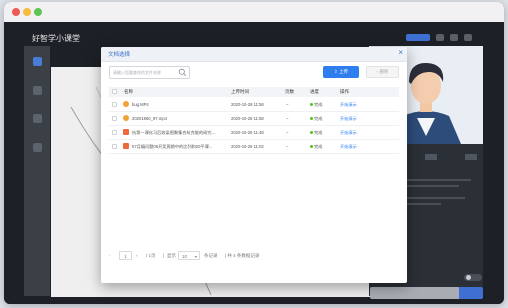  What do you see at coordinates (473, 277) in the screenshot?
I see `toggle-switch` at bounding box center [473, 277].